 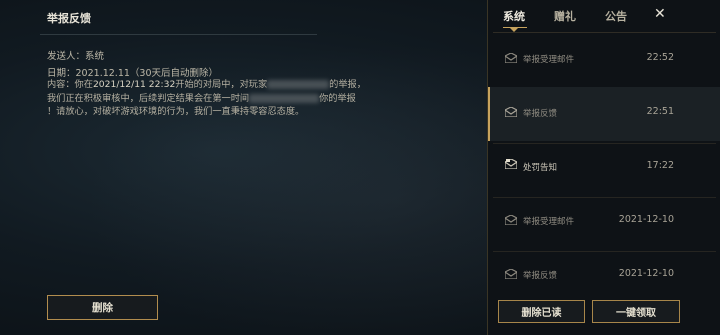 I want to click on sender-label: 发送人：, so click(x=66, y=56).